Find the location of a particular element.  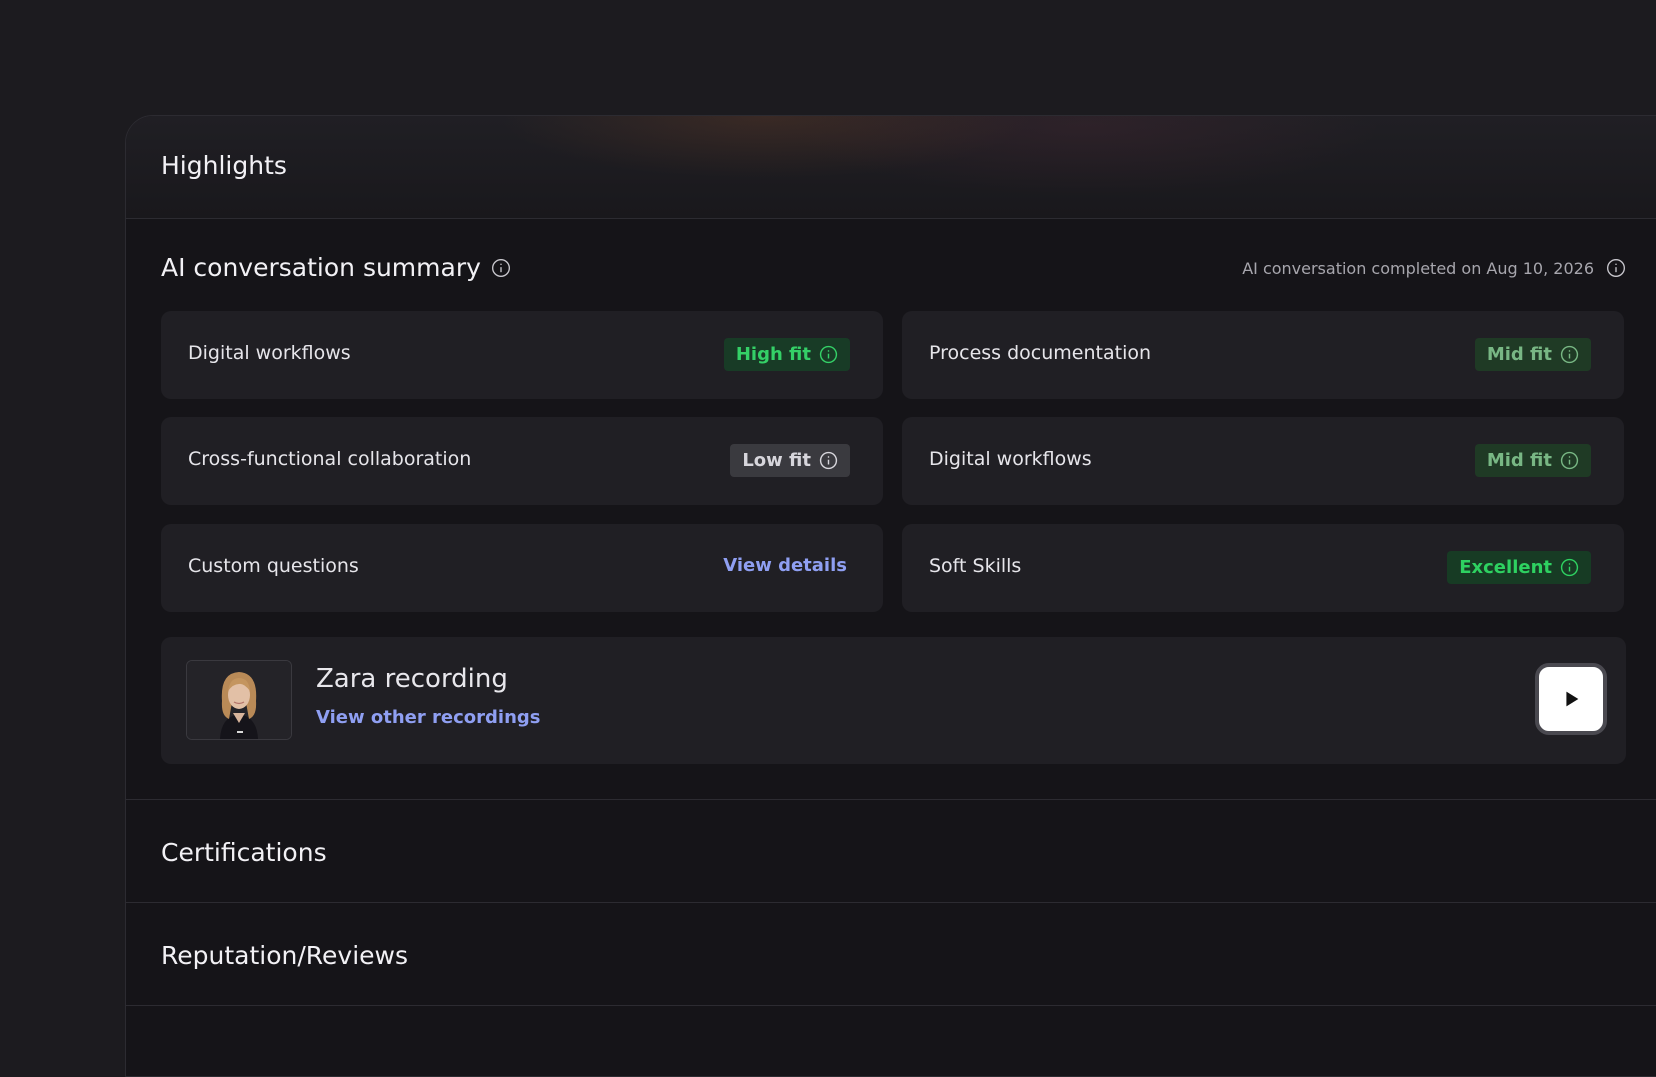

fit-badge-label: High fit is located at coordinates (773, 354).